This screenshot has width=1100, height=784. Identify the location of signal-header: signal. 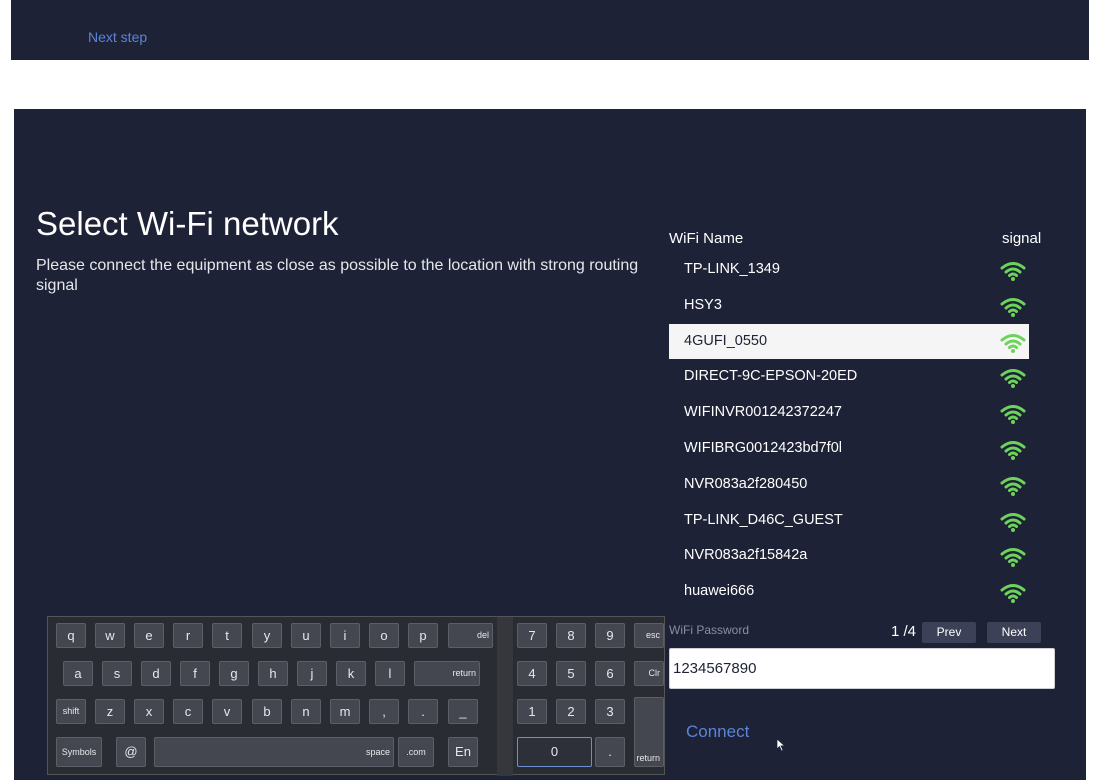
(1022, 238).